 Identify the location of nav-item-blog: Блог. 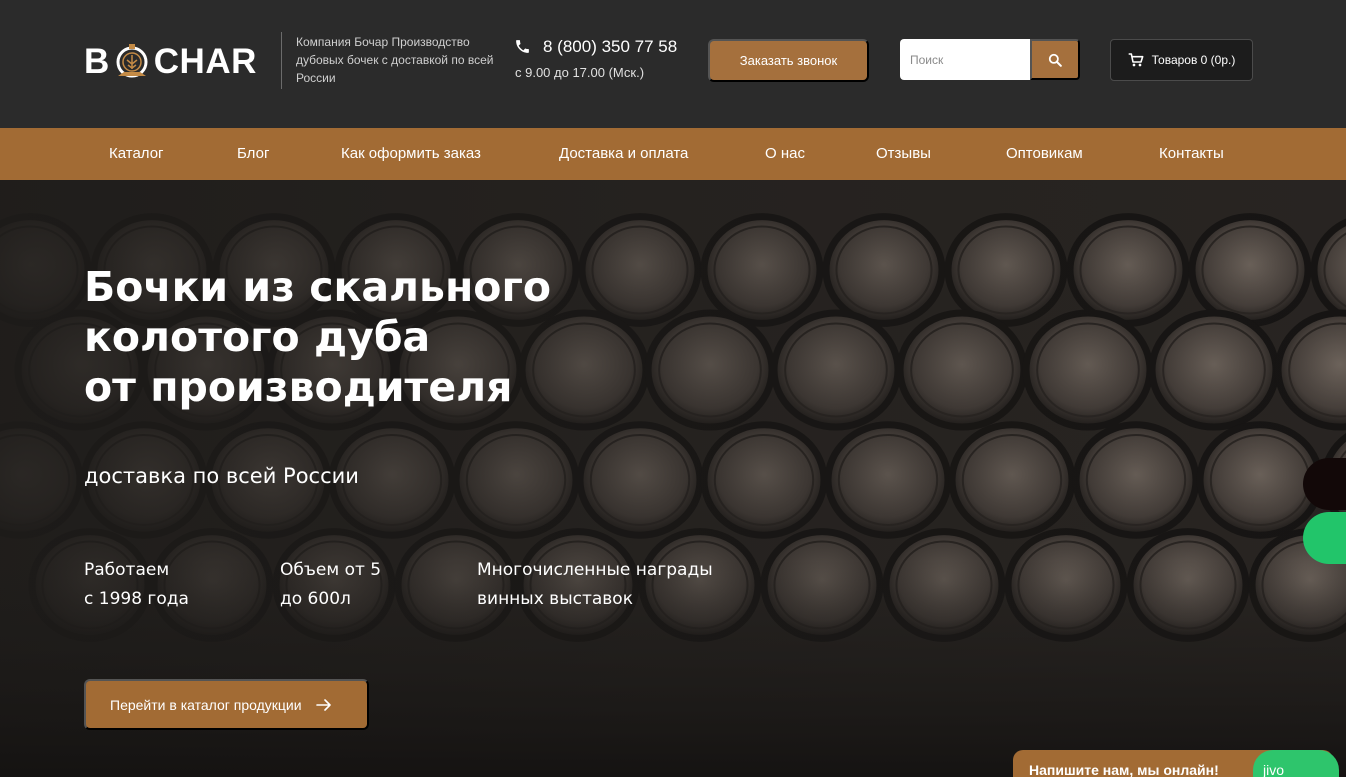
(253, 154).